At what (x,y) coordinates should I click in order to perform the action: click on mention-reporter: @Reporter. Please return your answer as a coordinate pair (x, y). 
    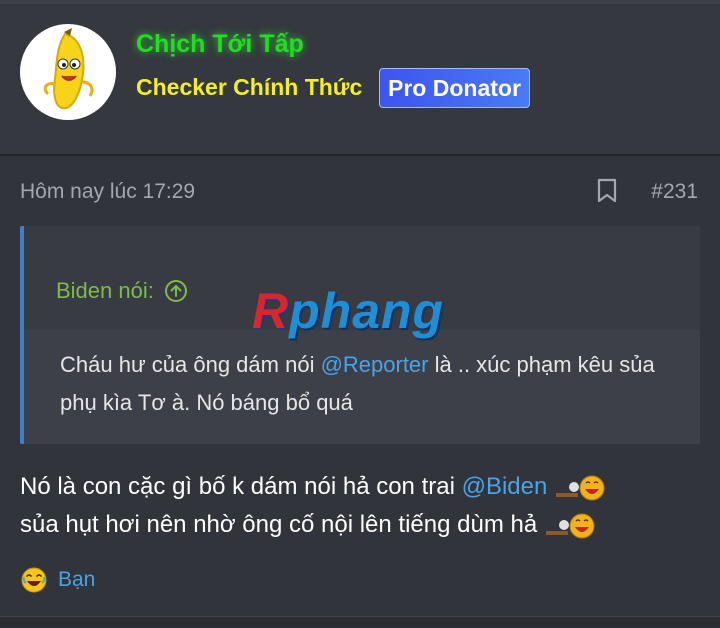
    Looking at the image, I should click on (375, 364).